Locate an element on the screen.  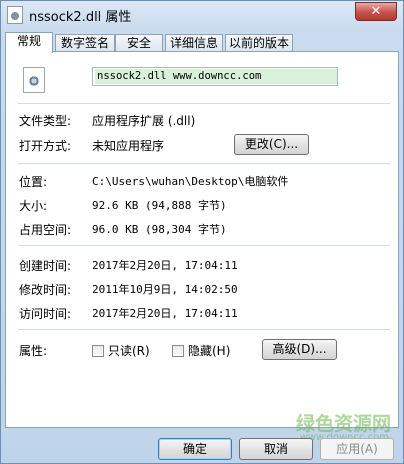
apply-button: 应用(A) is located at coordinates (357, 449).